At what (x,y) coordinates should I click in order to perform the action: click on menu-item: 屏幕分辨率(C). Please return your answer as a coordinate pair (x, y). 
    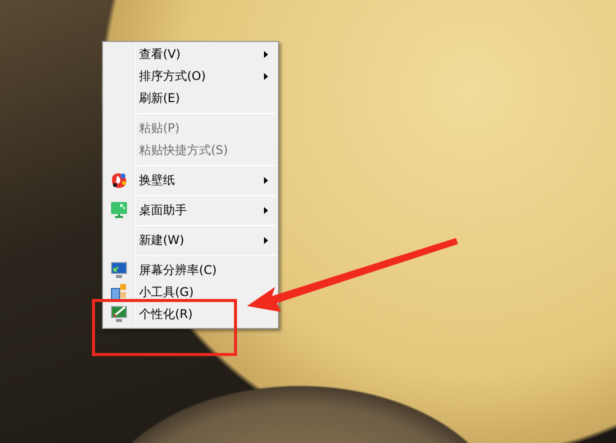
    Looking at the image, I should click on (190, 270).